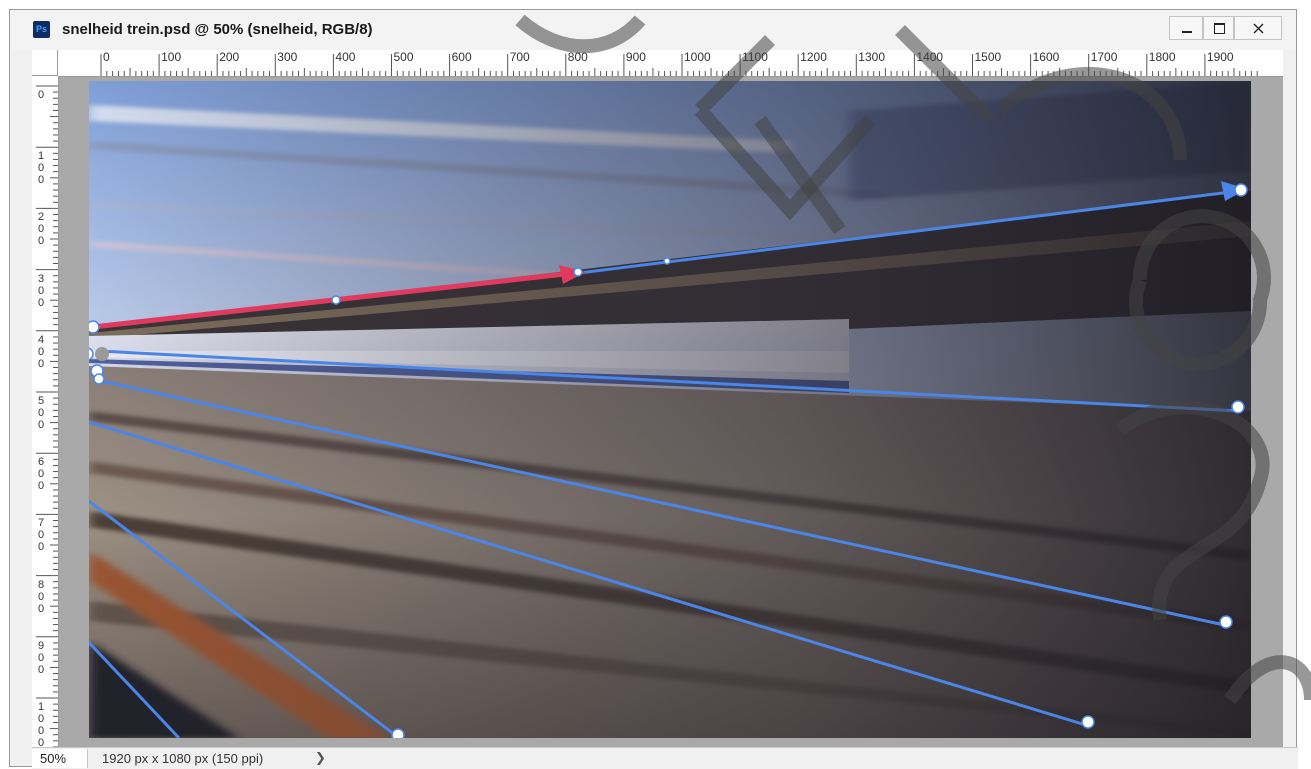  Describe the element at coordinates (988, 57) in the screenshot. I see `ruler-label: 1500` at that location.